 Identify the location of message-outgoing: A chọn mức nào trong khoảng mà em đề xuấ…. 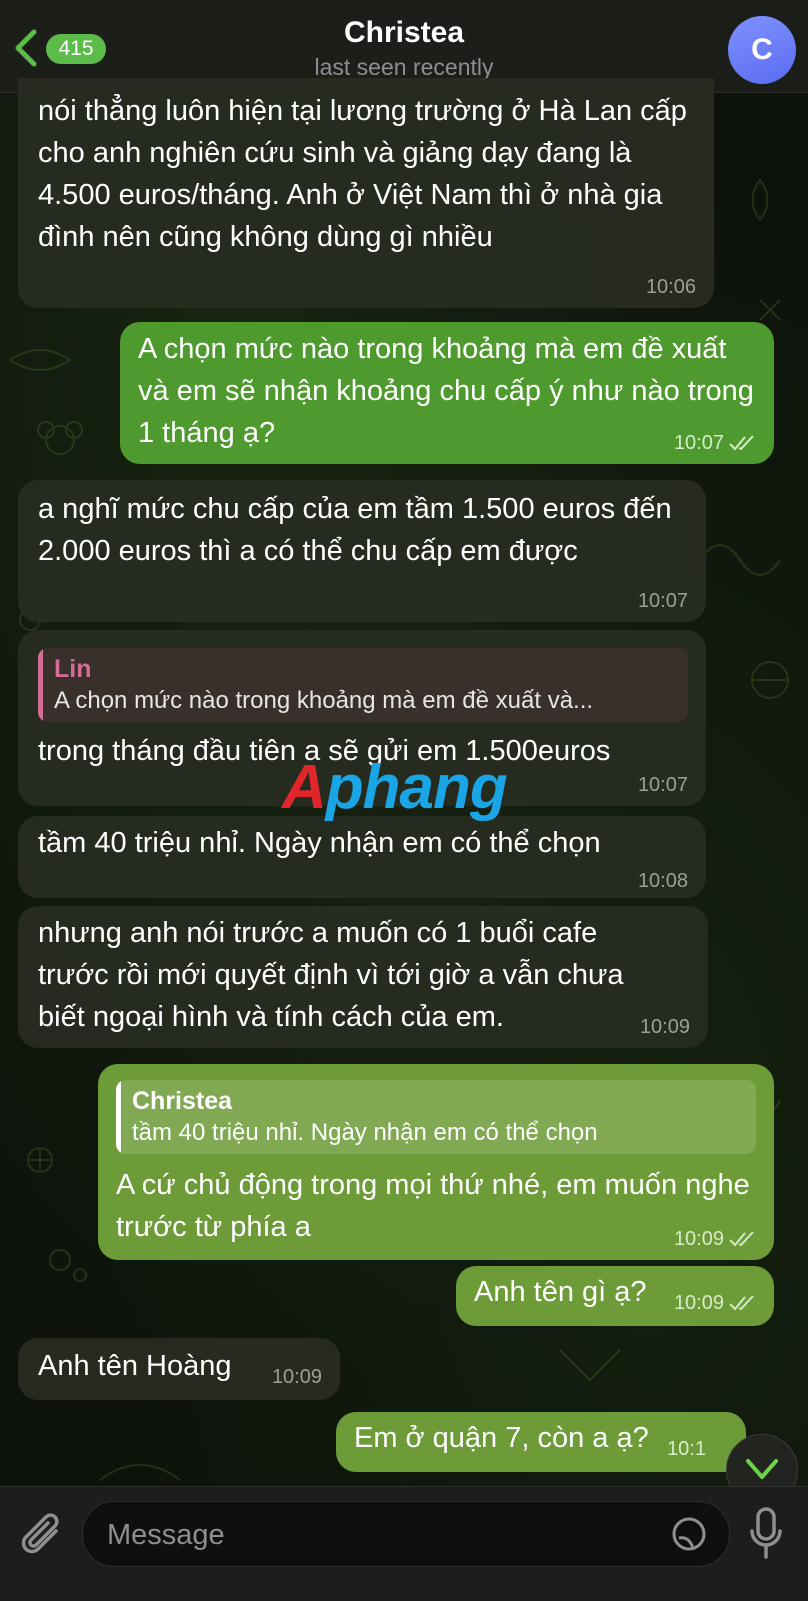
(447, 393).